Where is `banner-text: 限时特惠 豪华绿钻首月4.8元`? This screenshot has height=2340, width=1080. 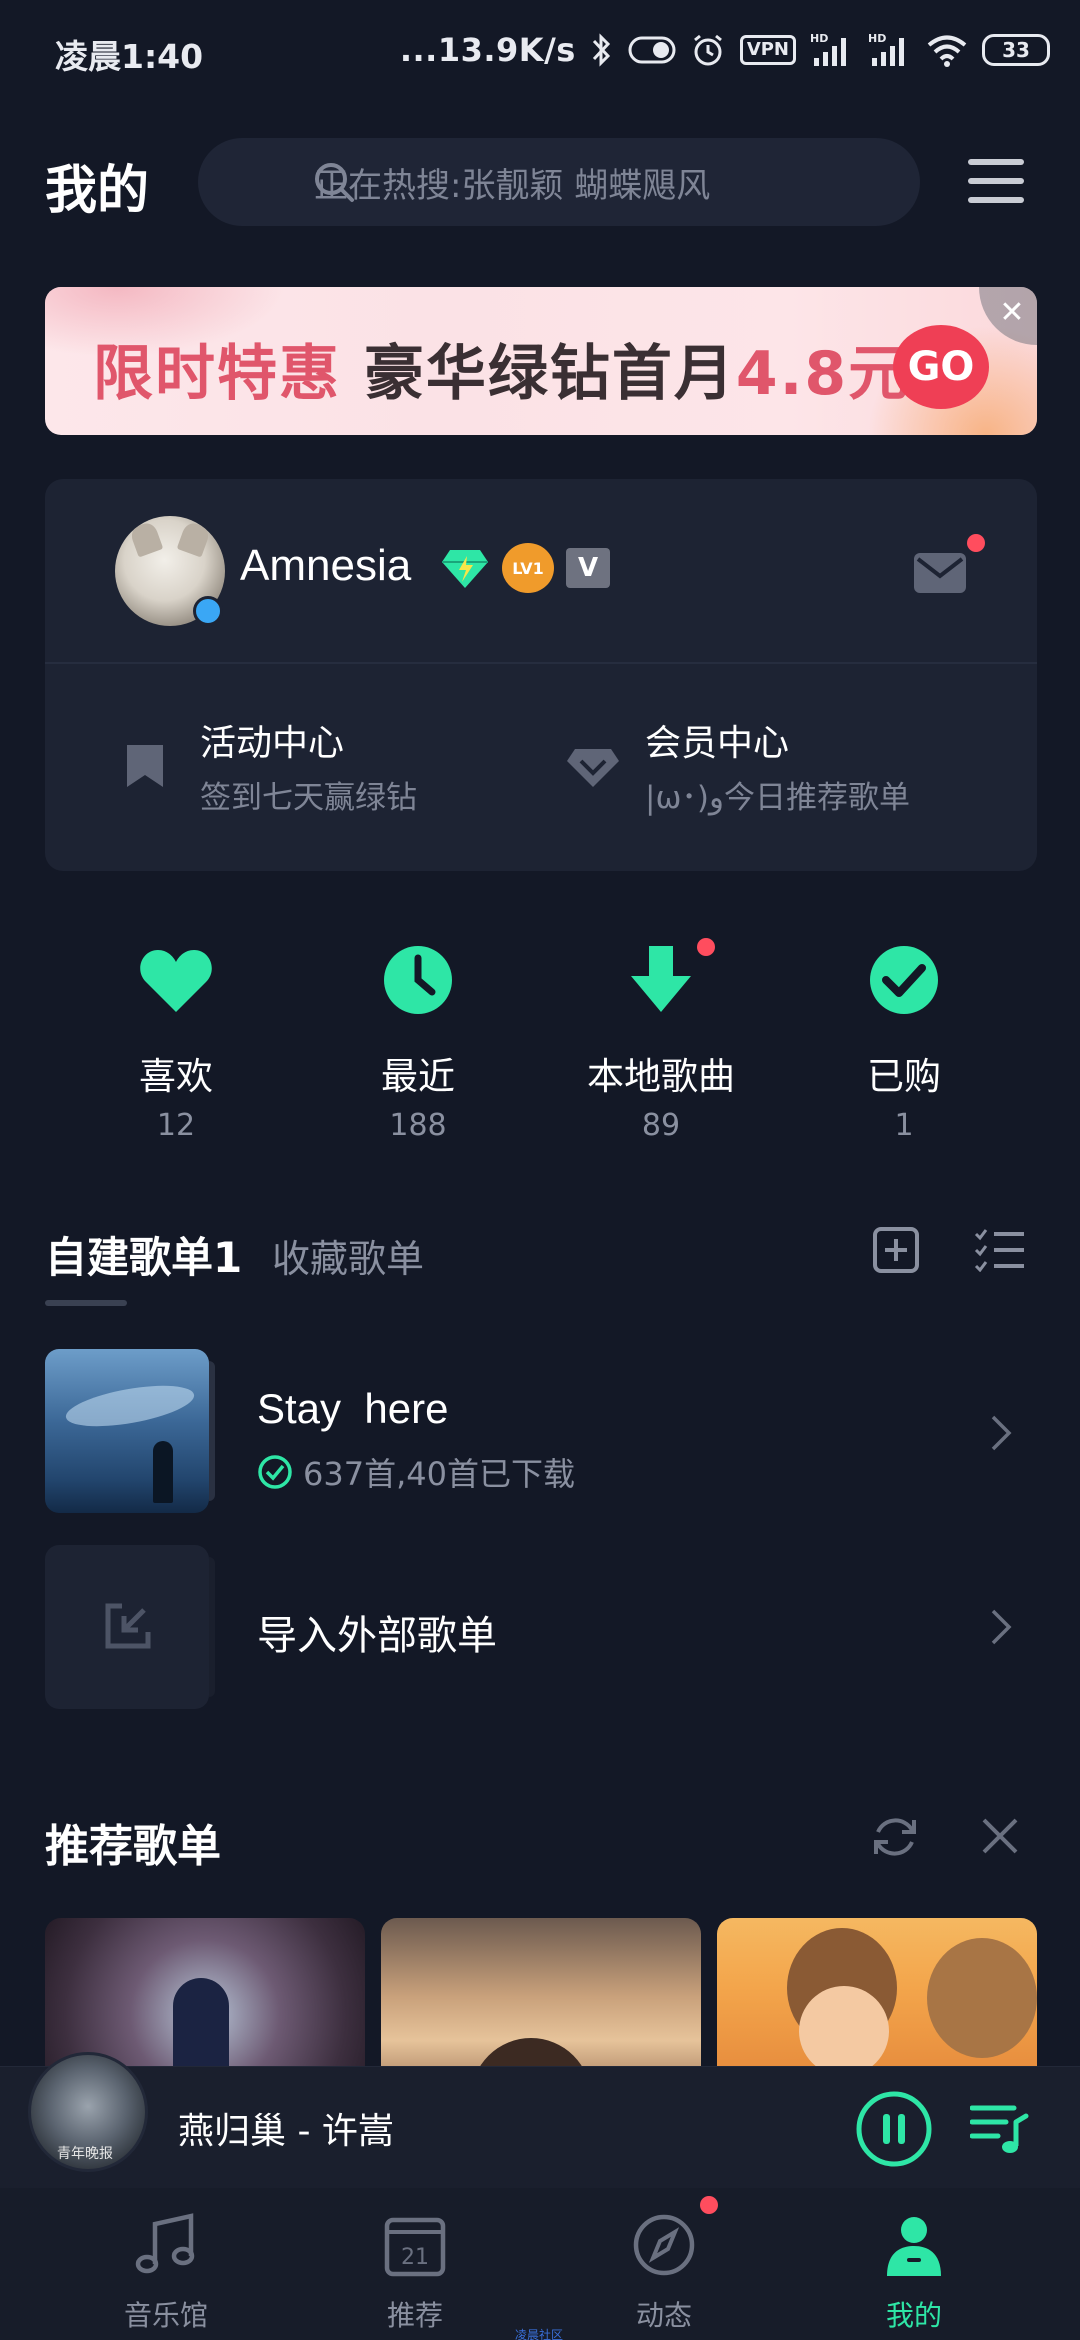
banner-text: 限时特惠 豪华绿钻首月4.8元 is located at coordinates (501, 368).